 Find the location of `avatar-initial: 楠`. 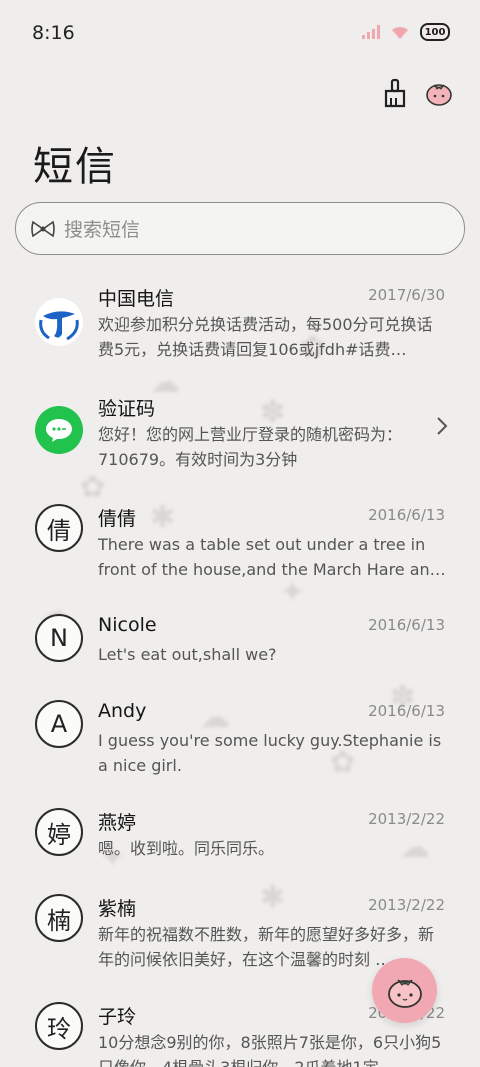

avatar-initial: 楠 is located at coordinates (59, 920).